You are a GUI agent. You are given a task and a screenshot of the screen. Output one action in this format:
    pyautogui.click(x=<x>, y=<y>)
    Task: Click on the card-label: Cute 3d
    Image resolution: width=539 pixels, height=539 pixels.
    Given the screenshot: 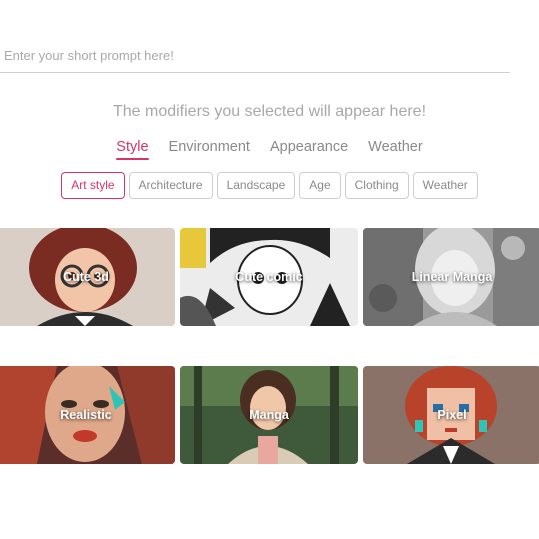 What is the action you would take?
    pyautogui.click(x=86, y=277)
    